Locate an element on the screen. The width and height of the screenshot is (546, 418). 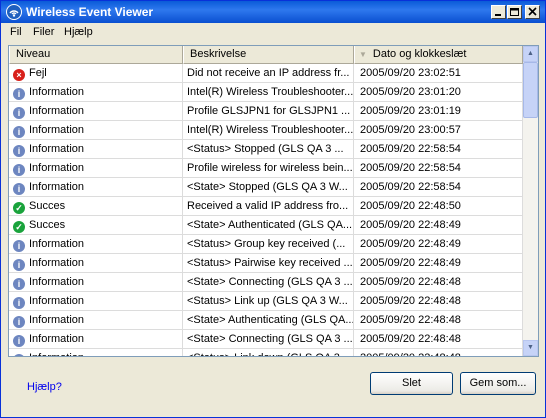
column-header-dato-label: Dato og klokkeslæt is located at coordinates (419, 54).